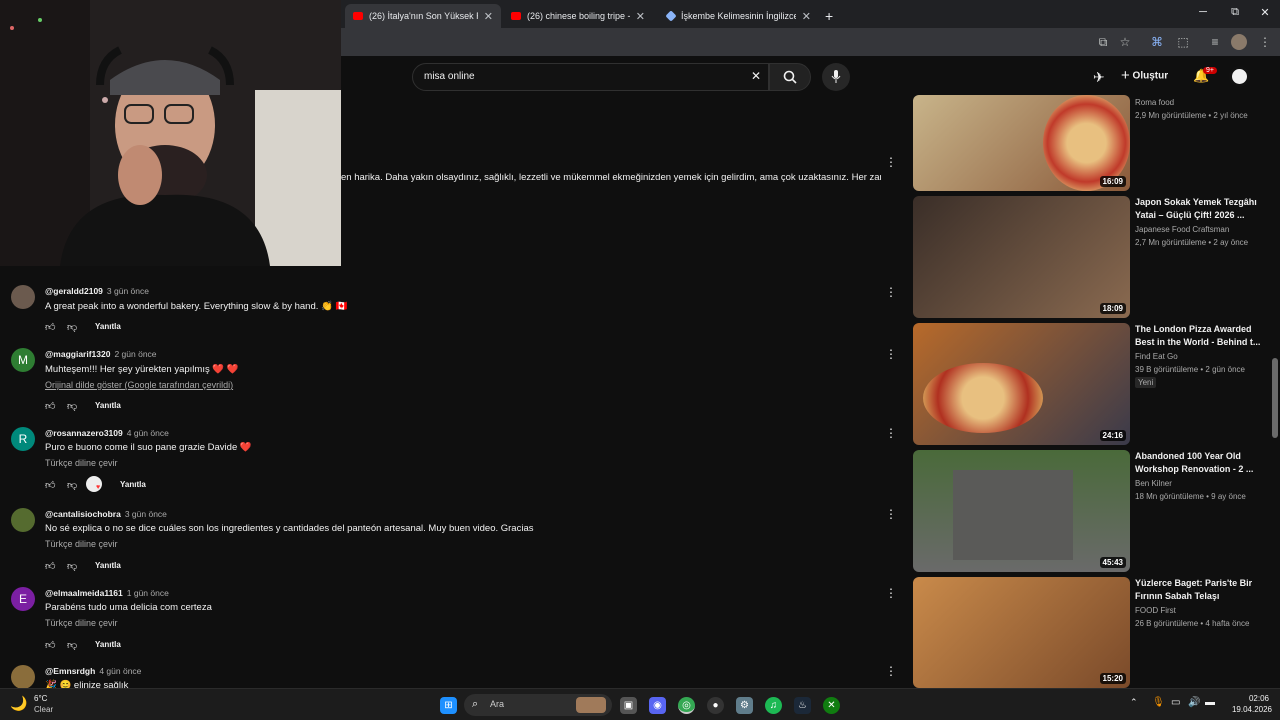 Image resolution: width=1280 pixels, height=720 pixels. Describe the element at coordinates (1247, 709) in the screenshot. I see `clock-date: 19.04.2026` at that location.